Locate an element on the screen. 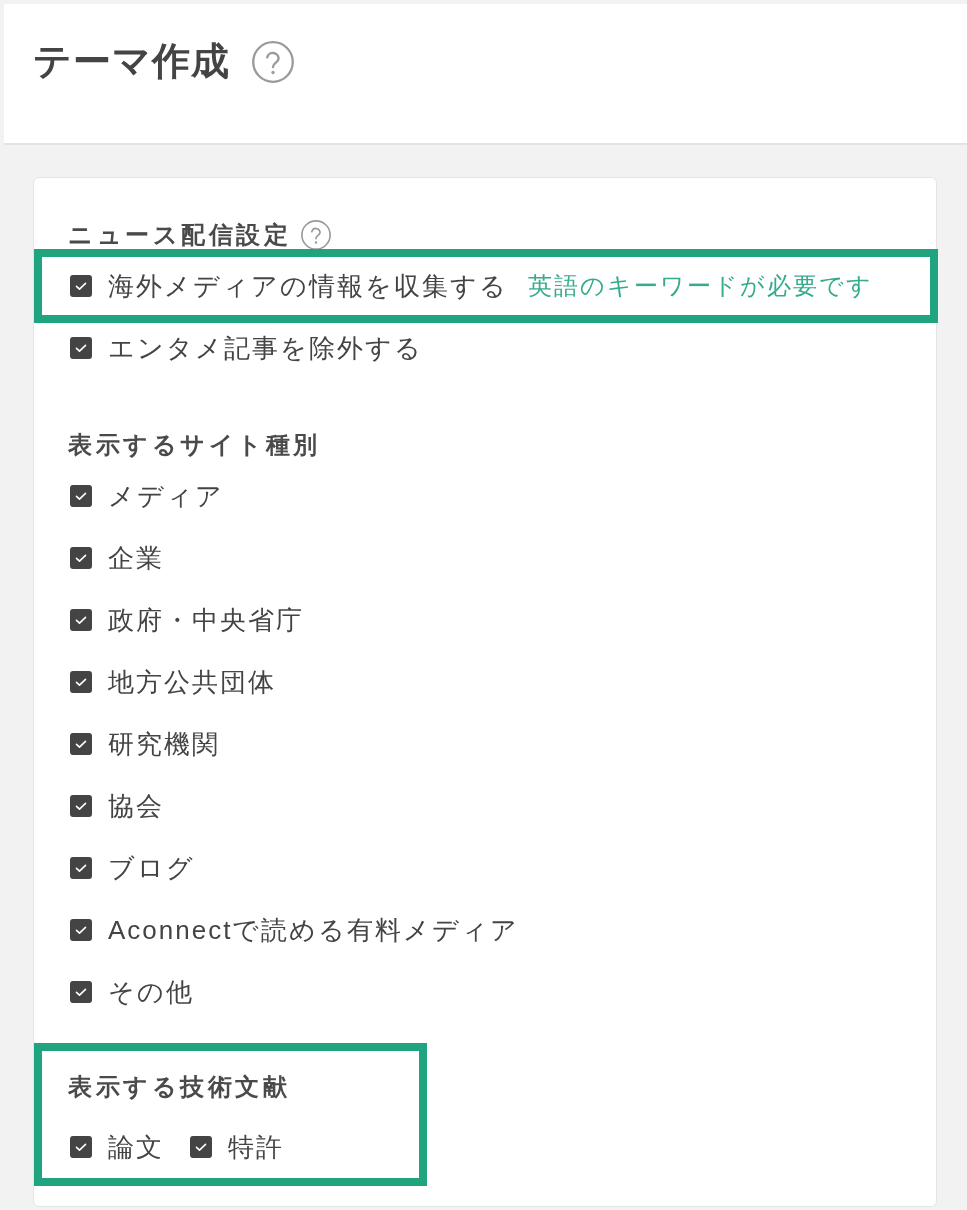 The width and height of the screenshot is (967, 1210). section-title: 表示するサイト種別 is located at coordinates (194, 445).